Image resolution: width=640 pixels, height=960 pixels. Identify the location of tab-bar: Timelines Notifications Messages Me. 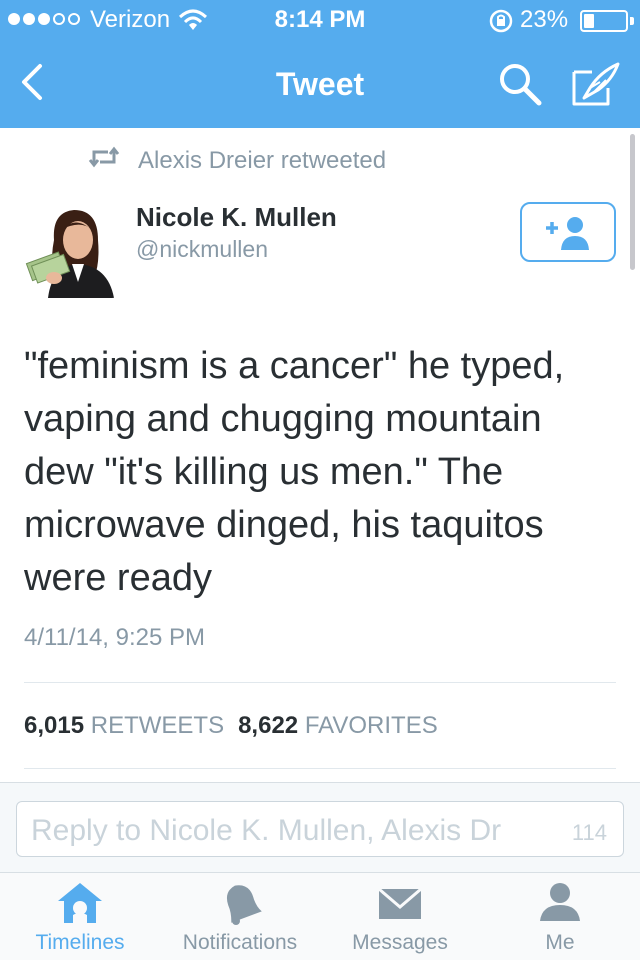
(320, 916).